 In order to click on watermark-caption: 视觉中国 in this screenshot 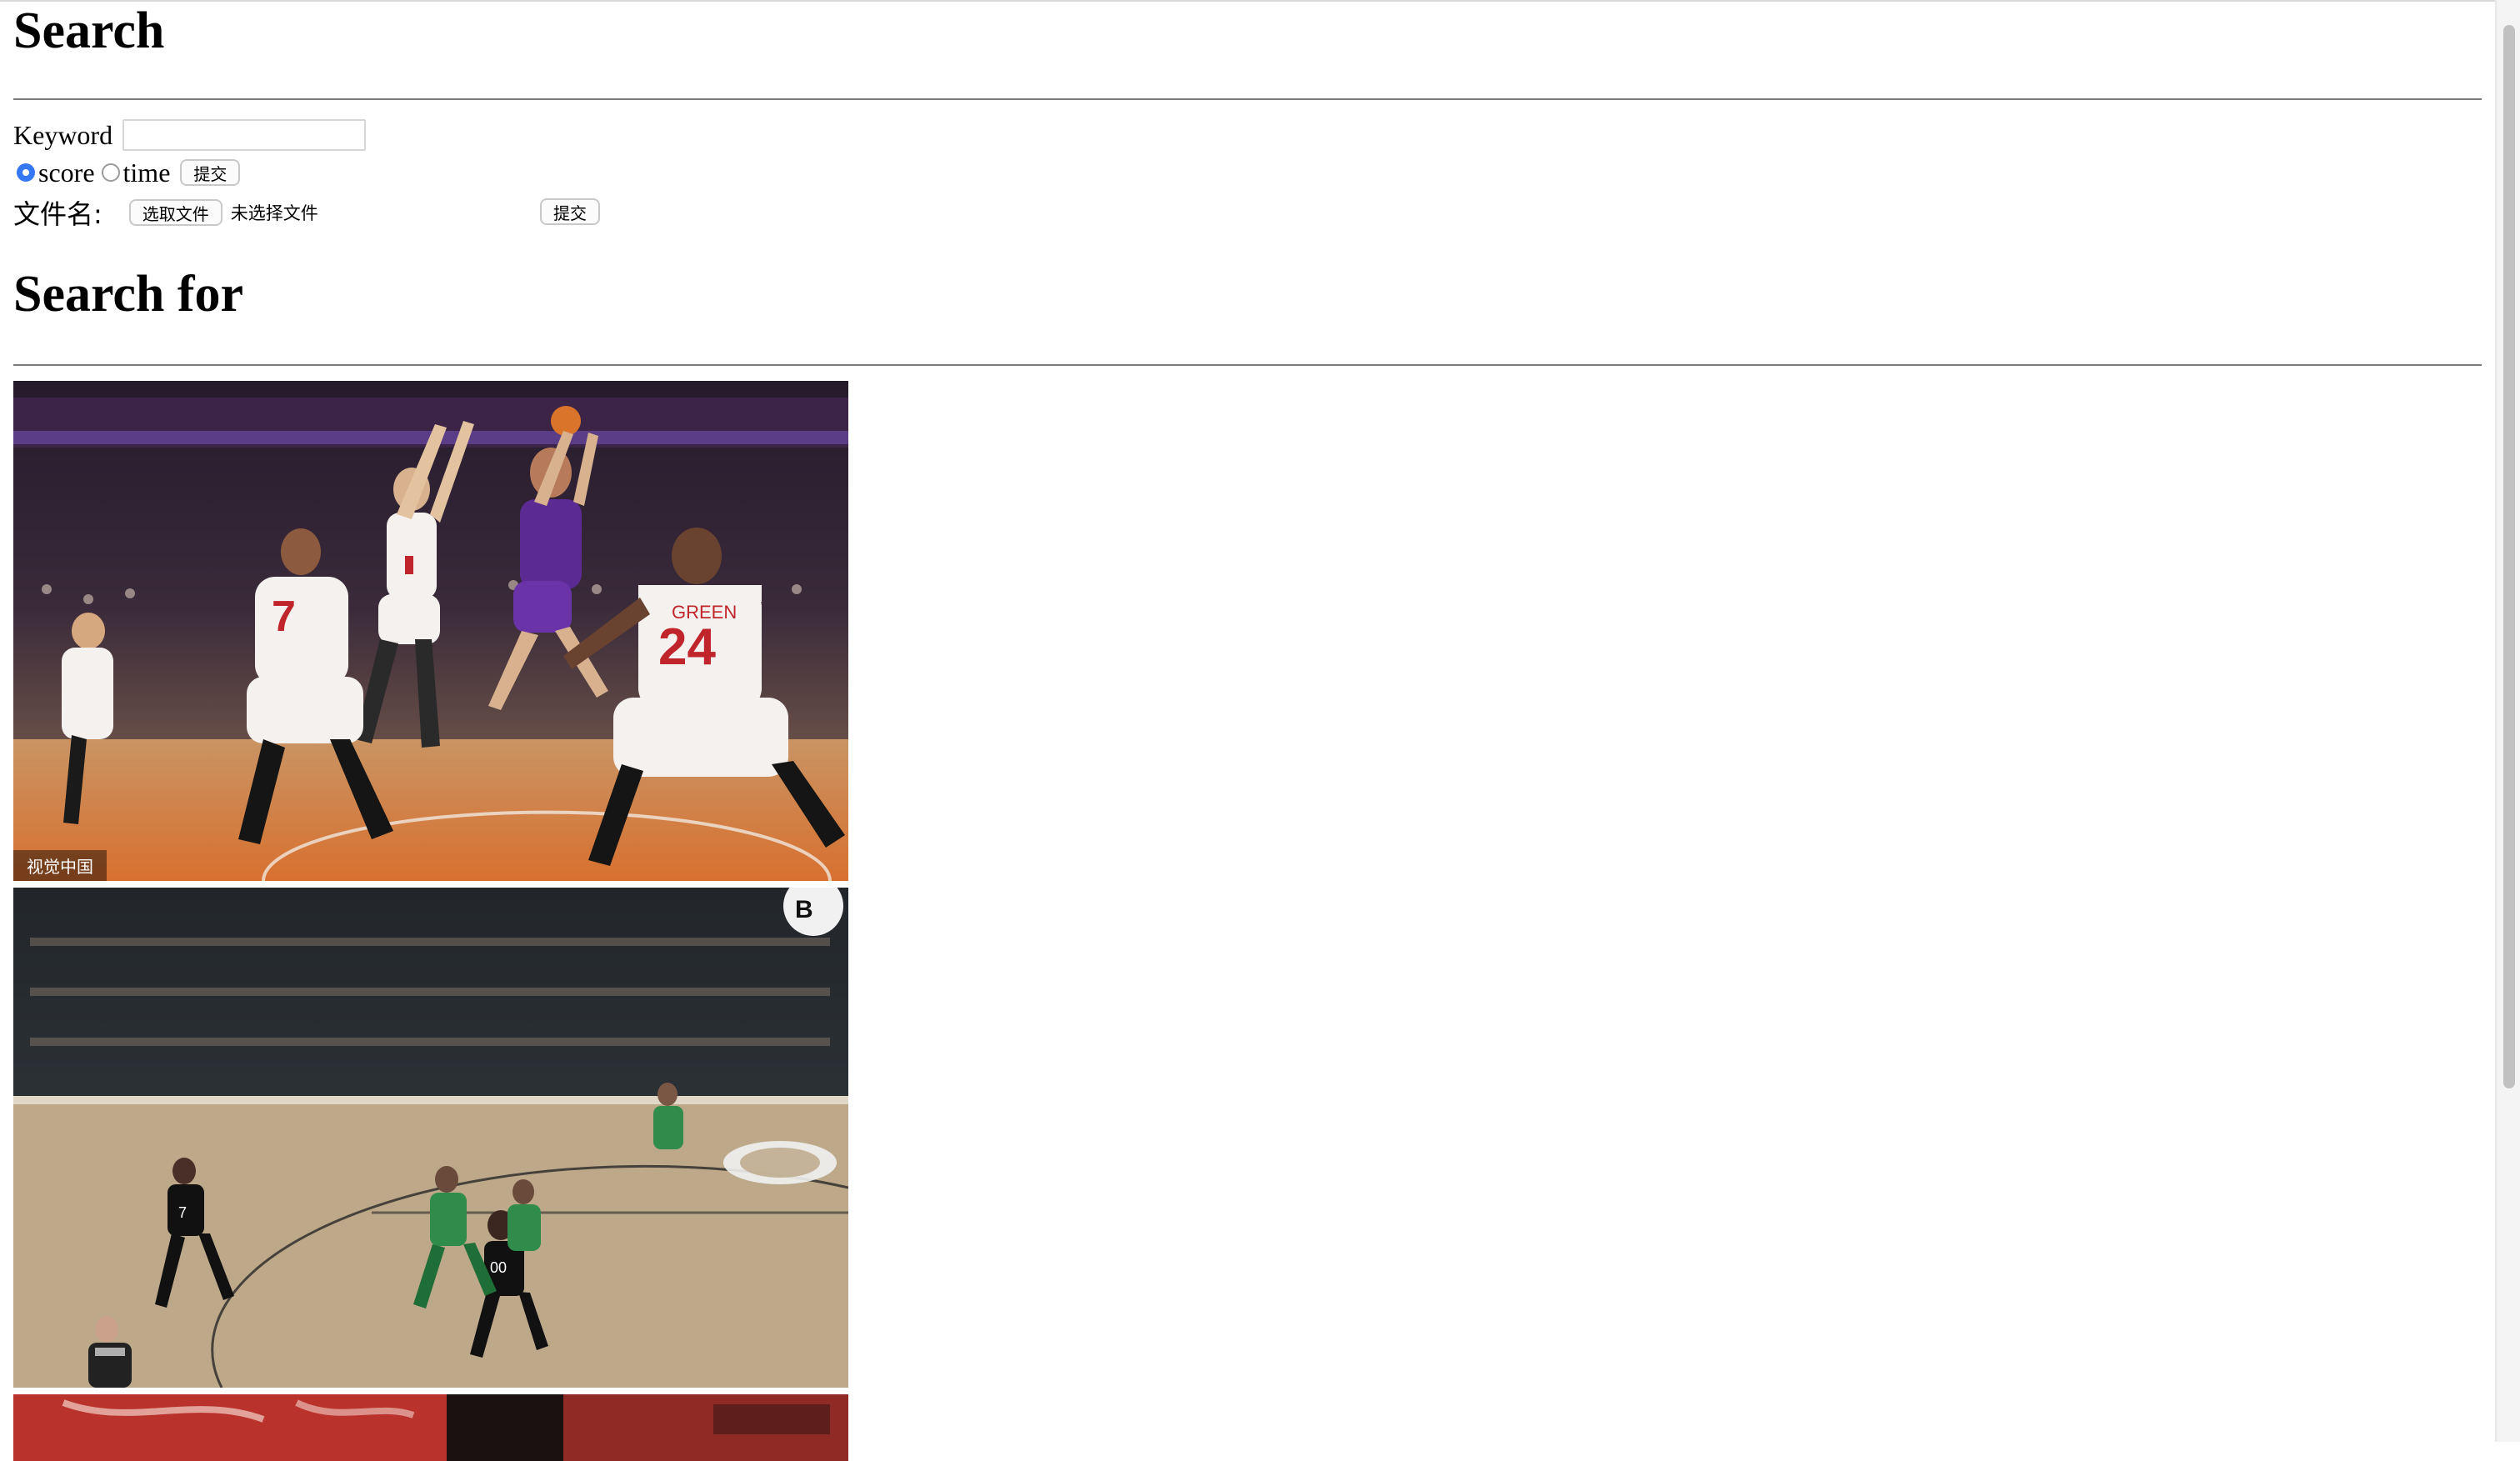, I will do `click(60, 866)`.